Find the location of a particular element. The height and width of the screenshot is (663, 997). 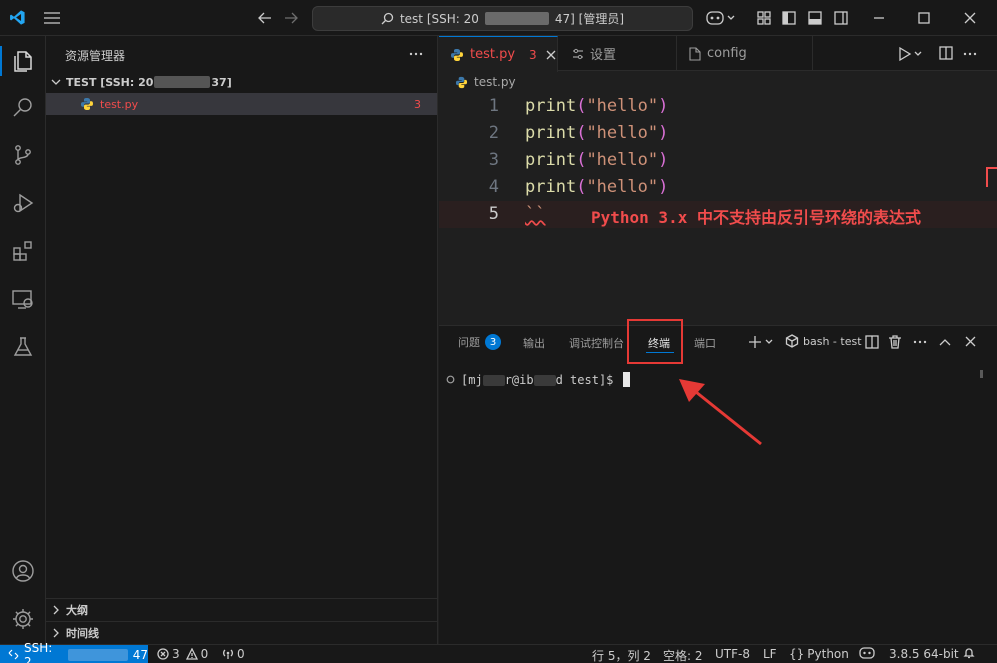

terminal-prompt: [mj r@ib d test]$ is located at coordinates (538, 379).